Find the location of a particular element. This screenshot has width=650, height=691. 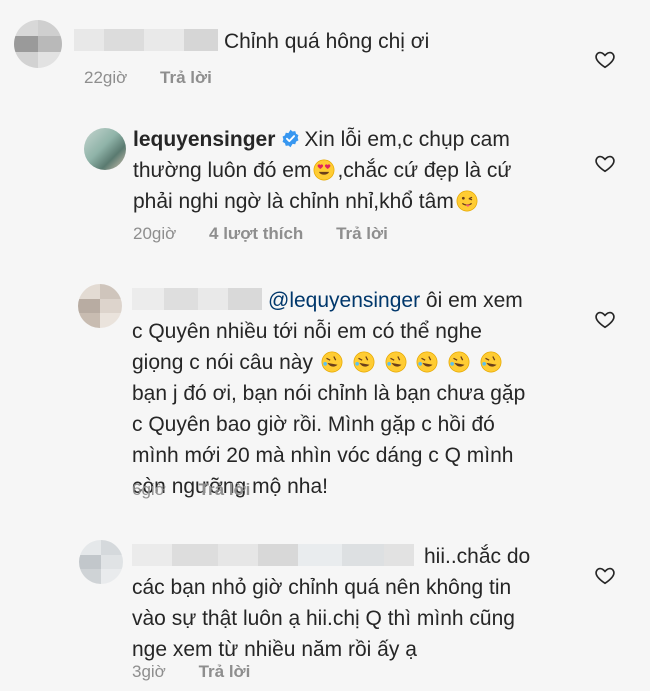

heart-eyes-emoji is located at coordinates (324, 170).